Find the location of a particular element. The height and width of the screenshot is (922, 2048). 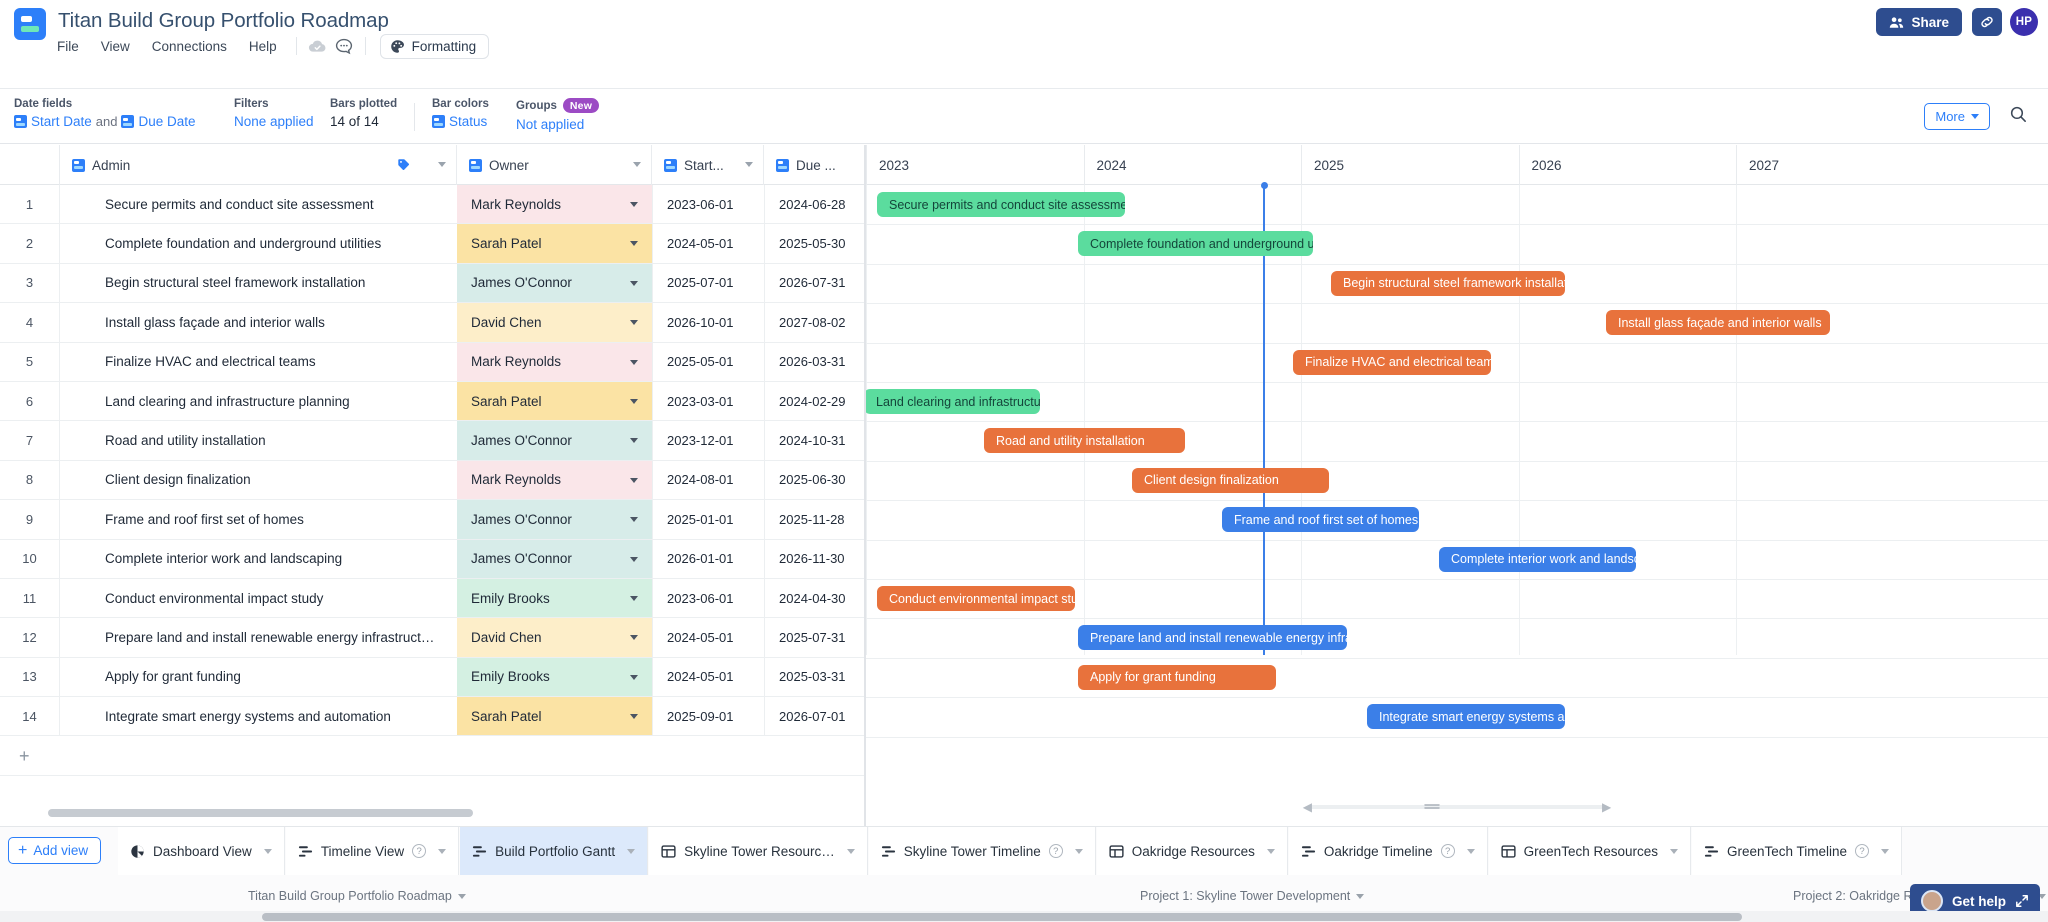

formatting-button: Formatting is located at coordinates (434, 46).